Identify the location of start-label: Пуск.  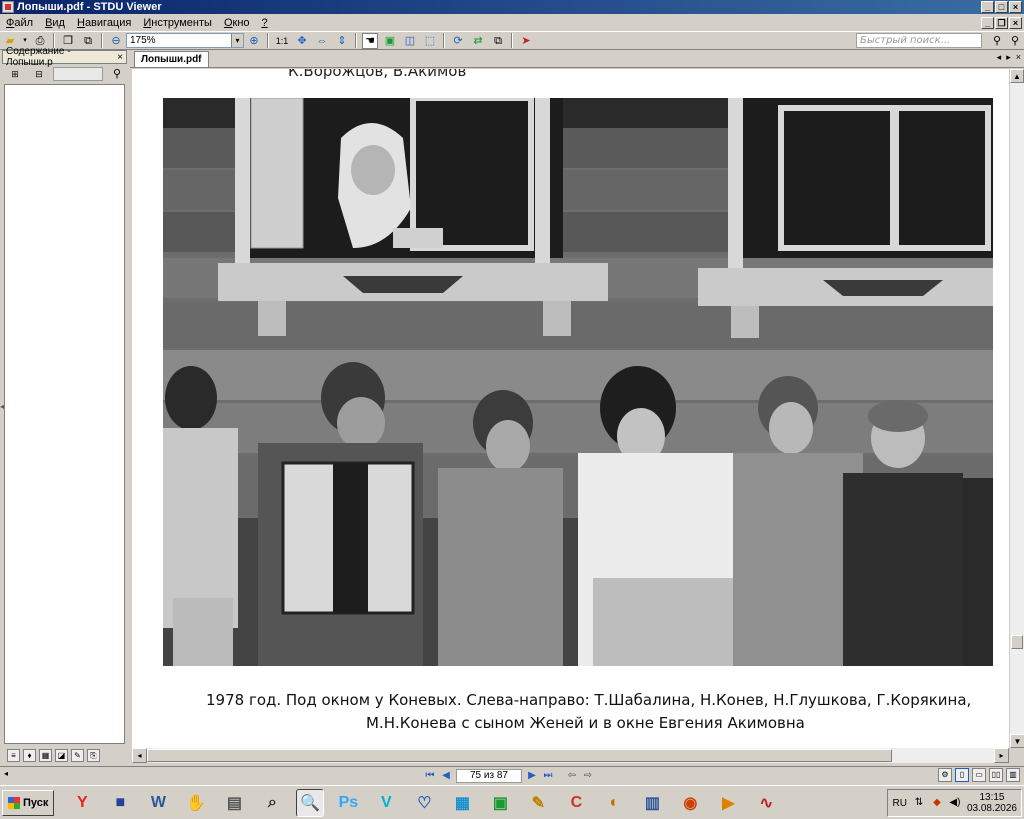
(36, 802).